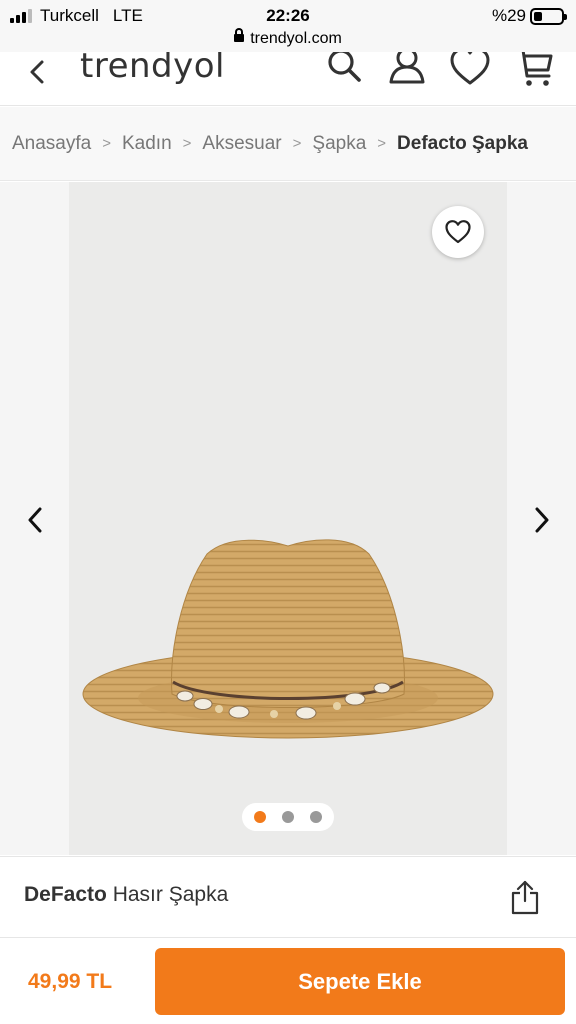  I want to click on straw-hat-illustration, so click(288, 639).